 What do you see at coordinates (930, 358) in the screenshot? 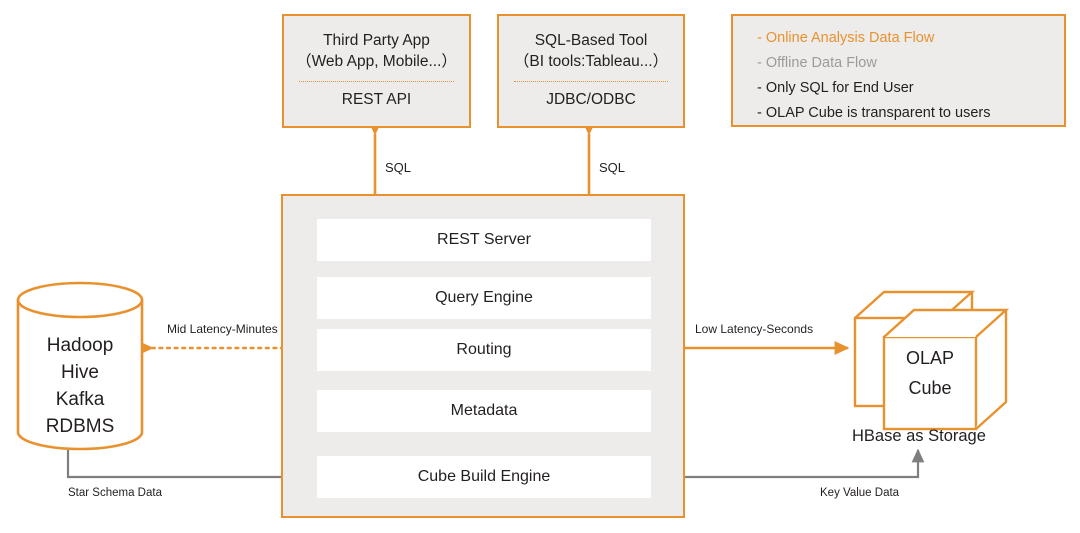
I see `olap-cube-label-line1: OLAP` at bounding box center [930, 358].